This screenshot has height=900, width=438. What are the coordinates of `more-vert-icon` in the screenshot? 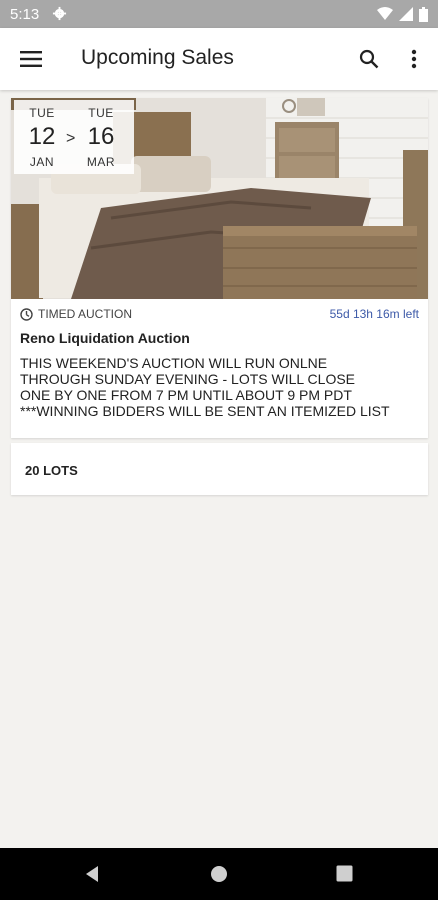 It's located at (414, 59).